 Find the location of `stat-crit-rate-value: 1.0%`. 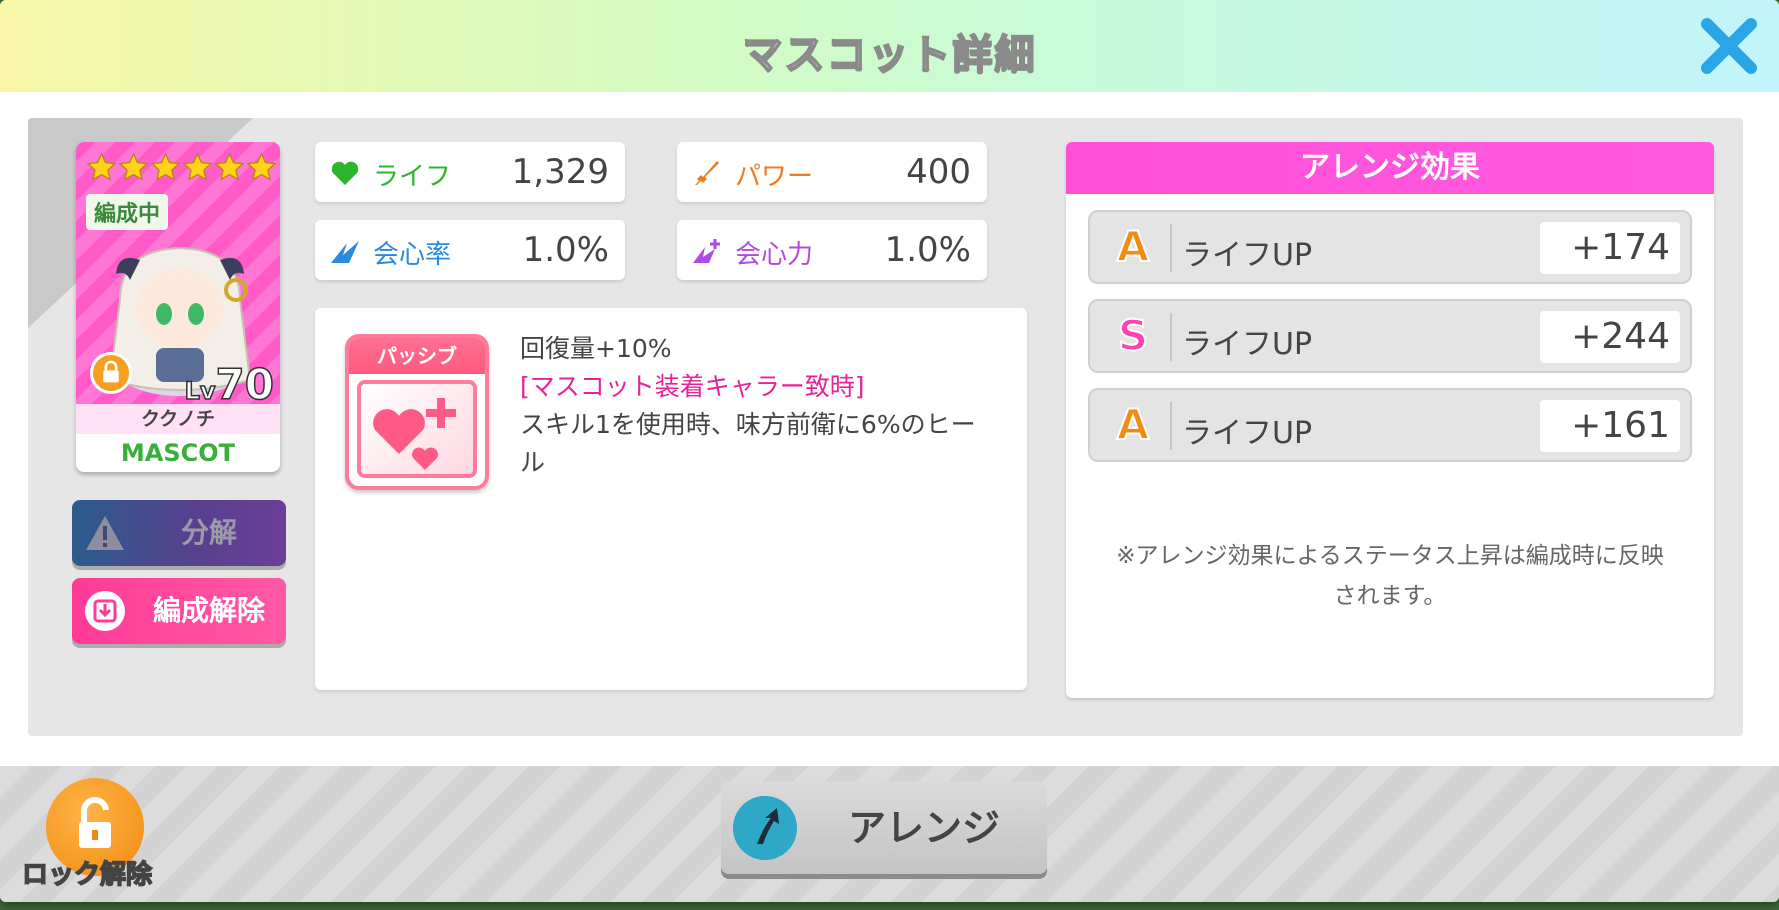

stat-crit-rate-value: 1.0% is located at coordinates (565, 250).